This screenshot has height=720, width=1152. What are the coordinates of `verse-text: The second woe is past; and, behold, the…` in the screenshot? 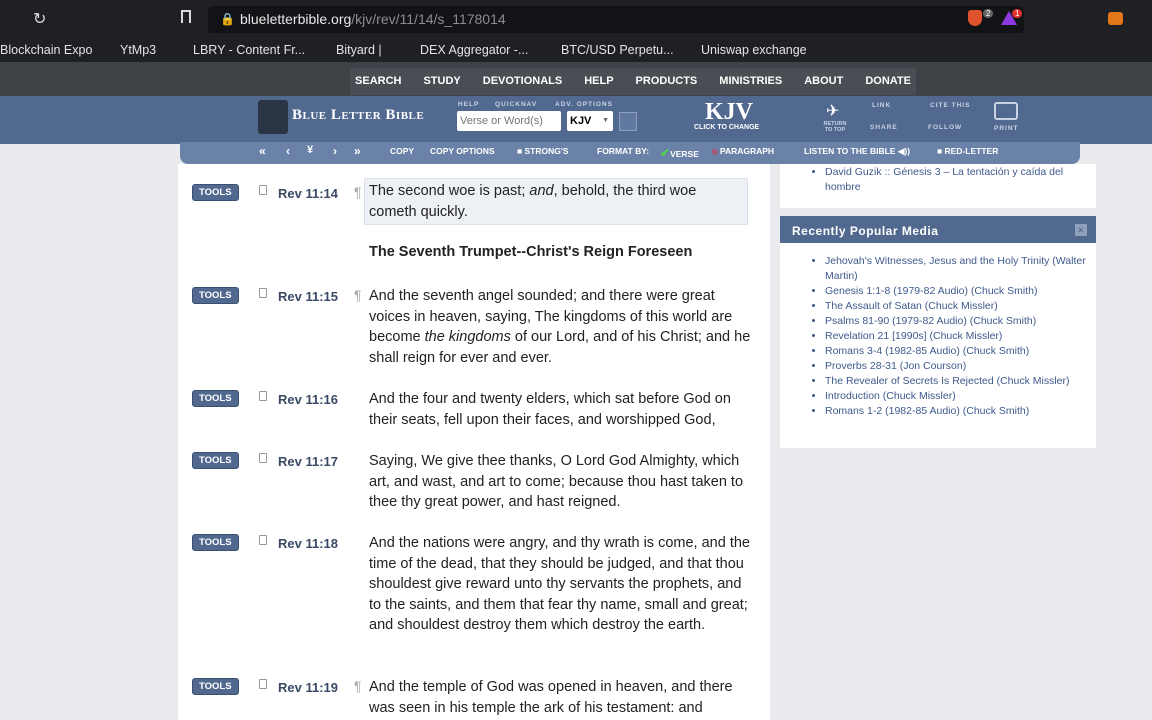 It's located at (556, 202).